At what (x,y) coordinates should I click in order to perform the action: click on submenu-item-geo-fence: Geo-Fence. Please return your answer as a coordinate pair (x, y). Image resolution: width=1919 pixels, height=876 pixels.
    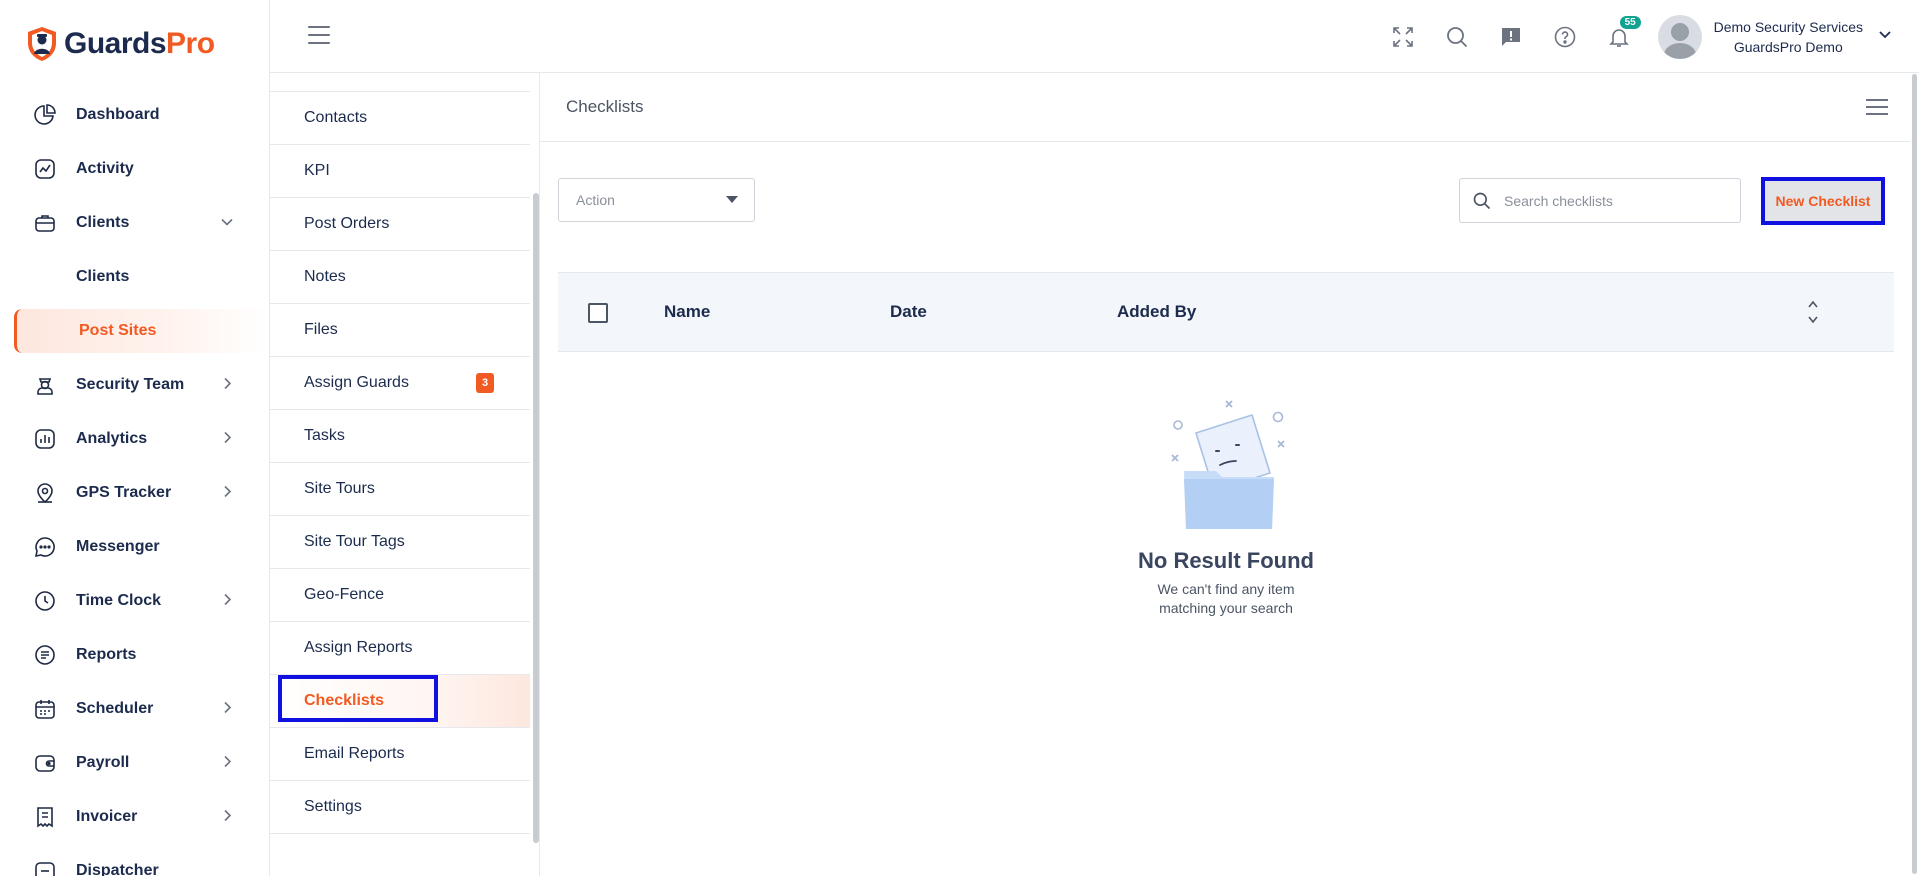
    Looking at the image, I should click on (400, 595).